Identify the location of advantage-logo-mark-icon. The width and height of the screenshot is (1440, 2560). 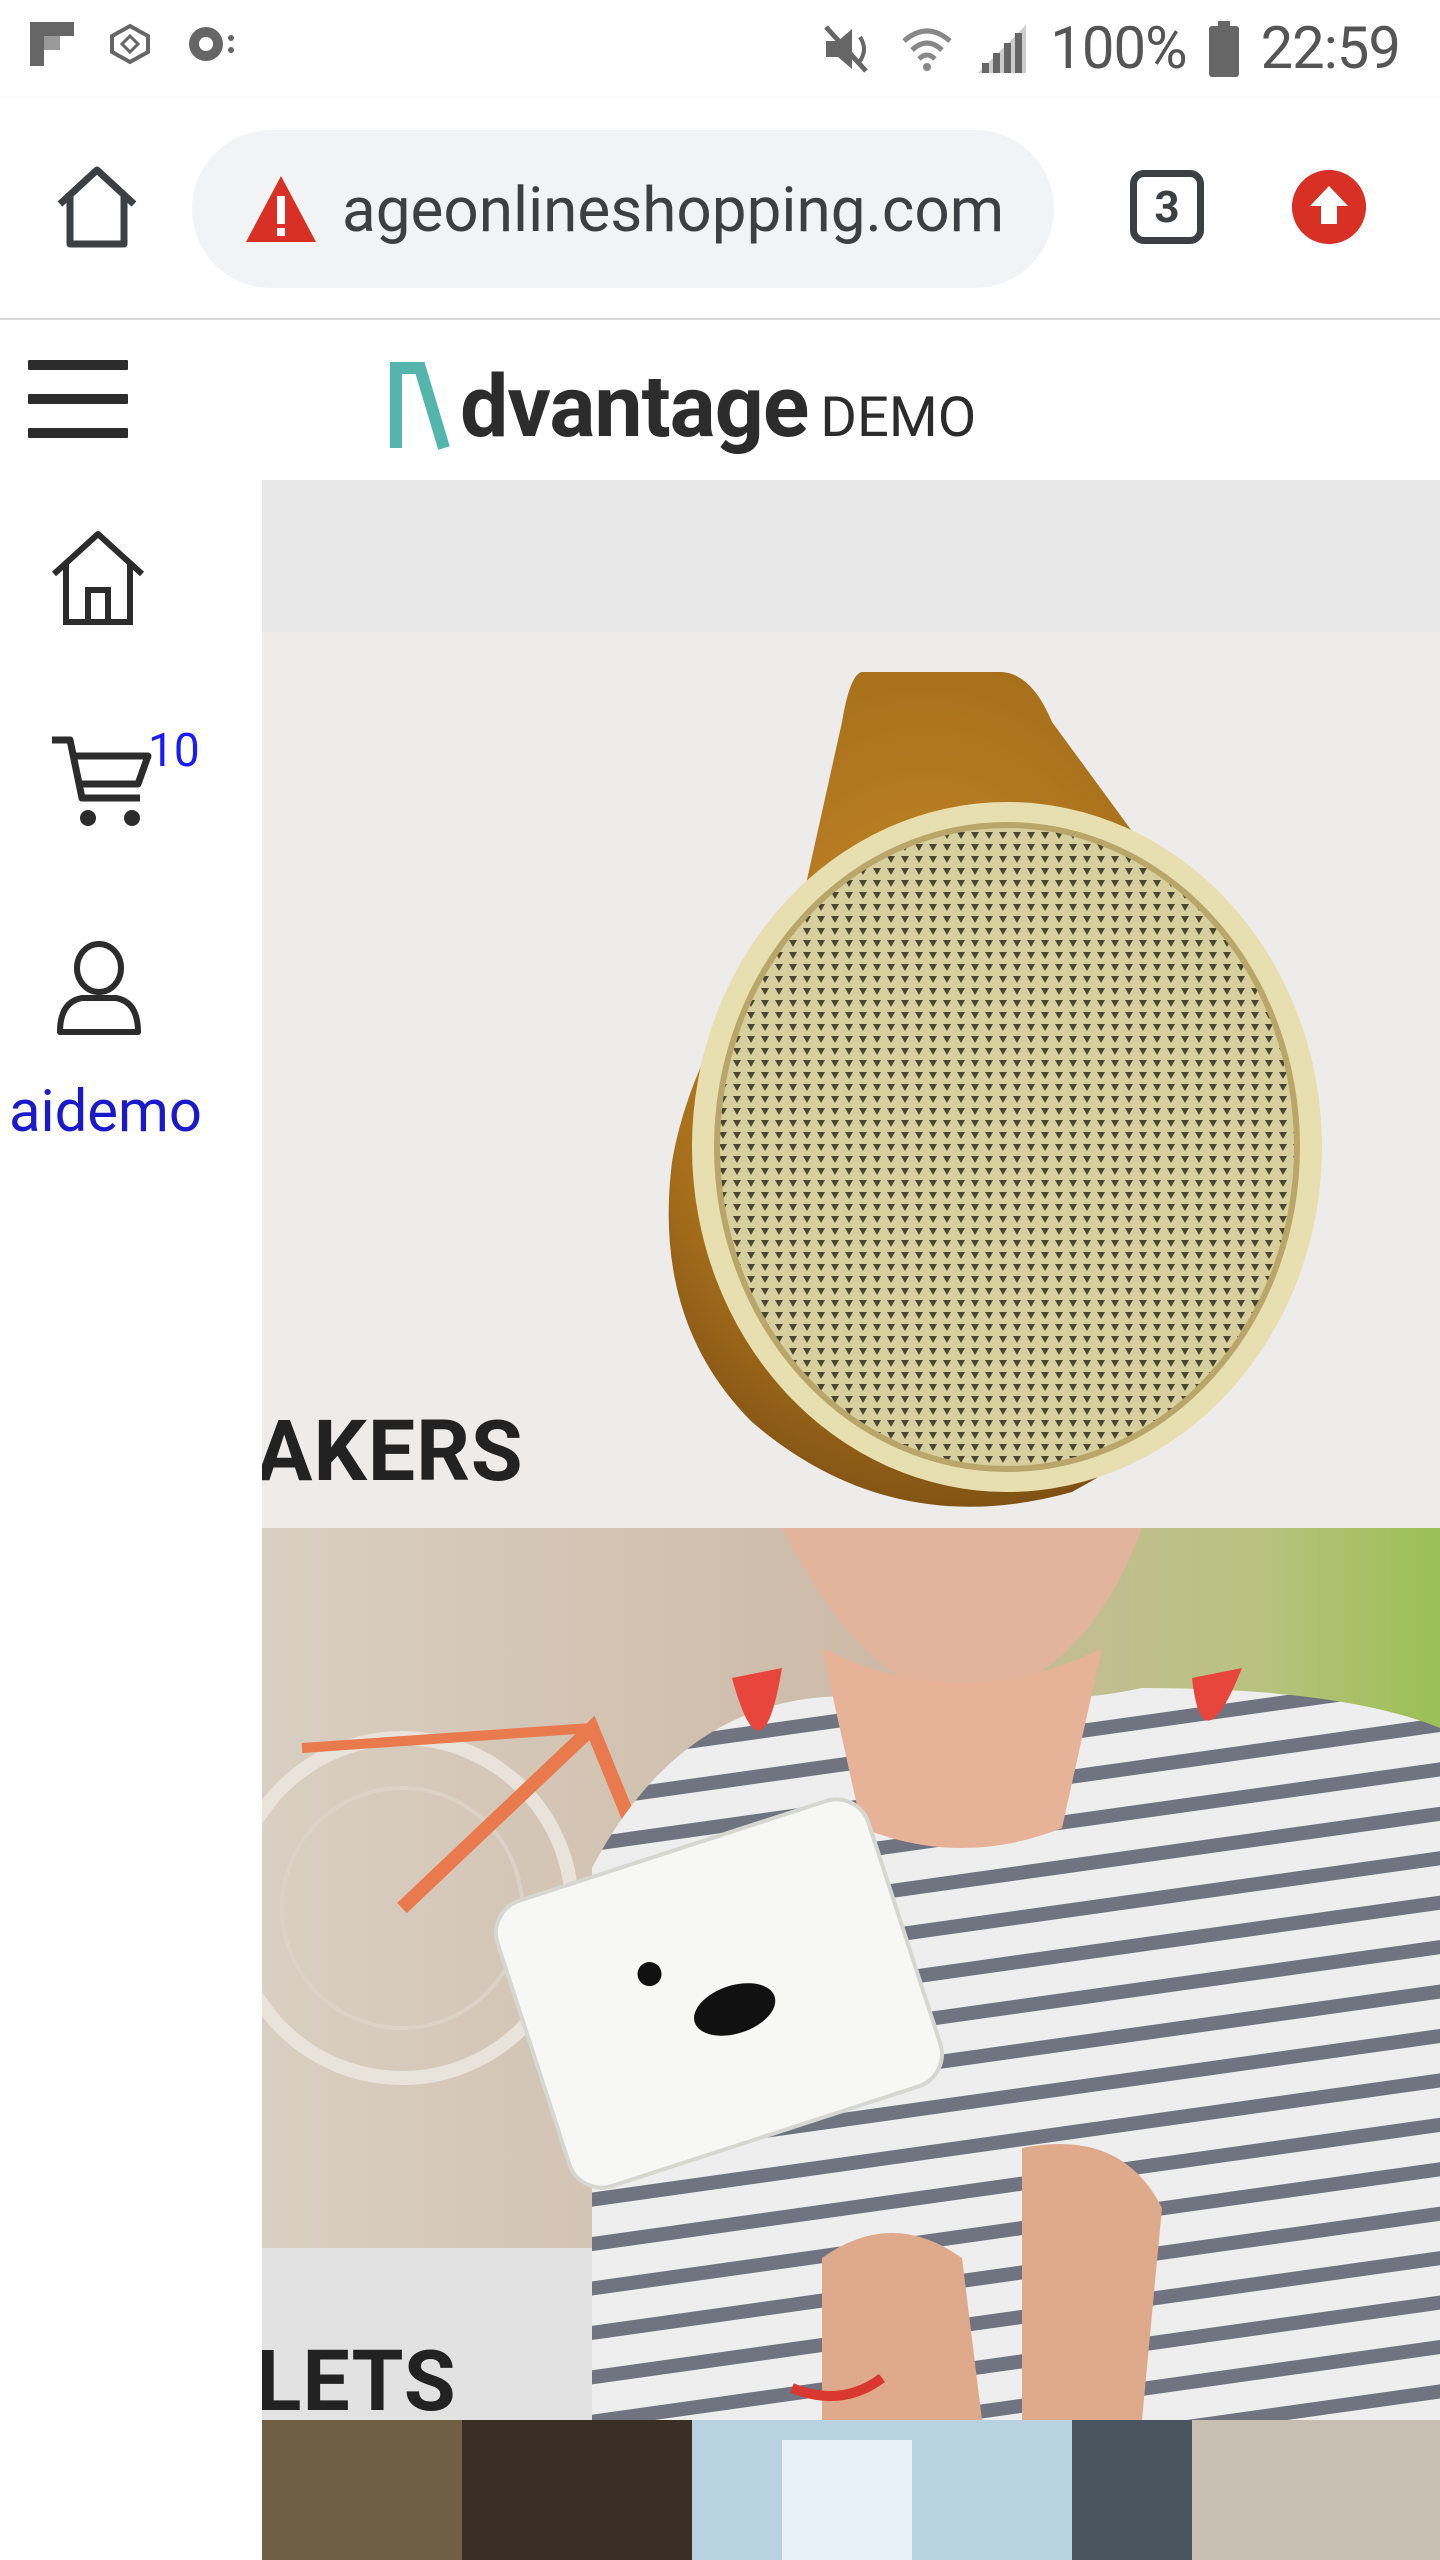
(420, 406).